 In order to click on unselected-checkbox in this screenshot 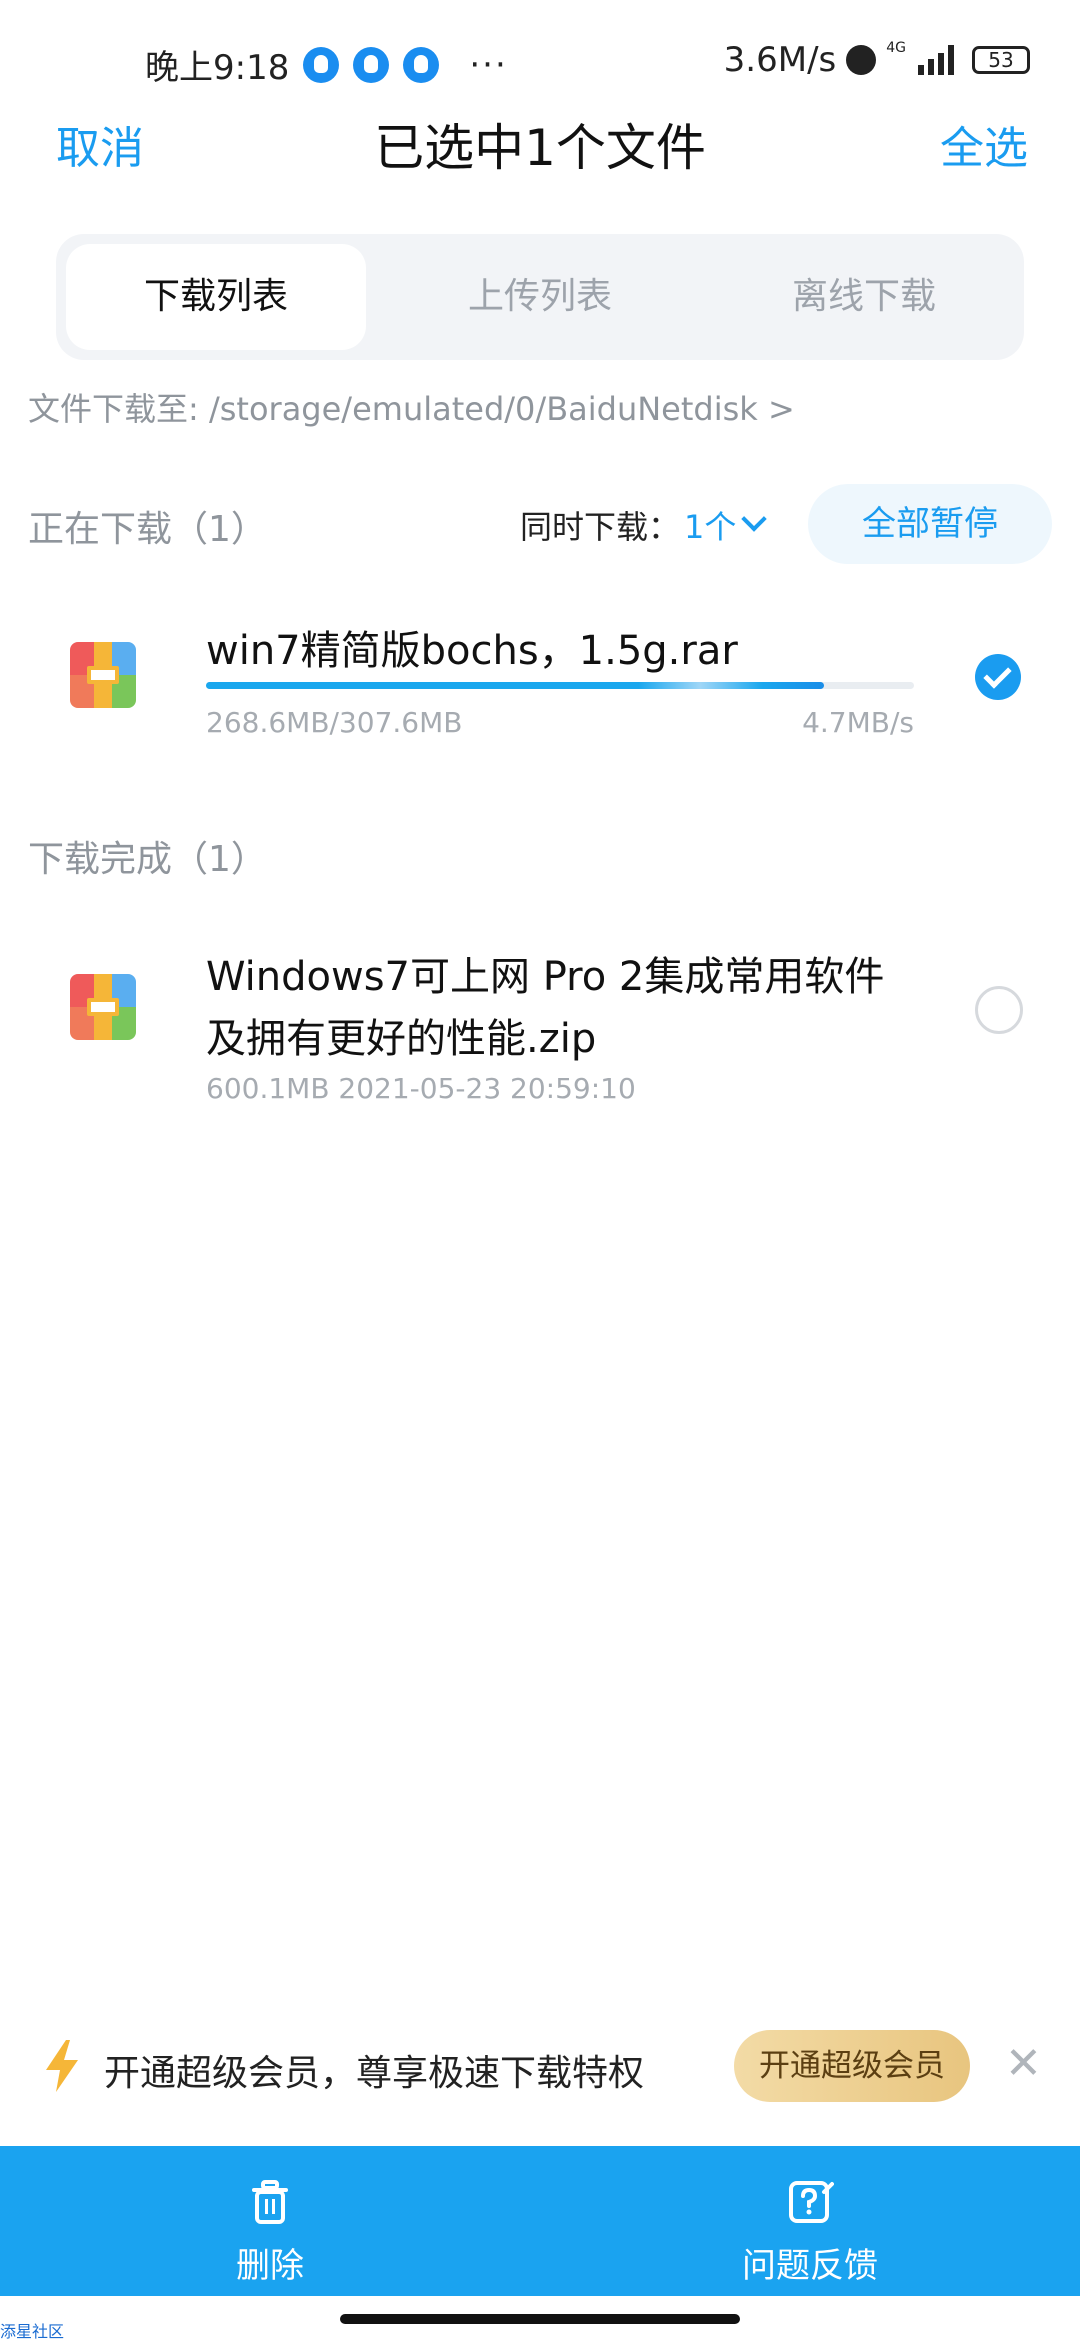, I will do `click(999, 1010)`.